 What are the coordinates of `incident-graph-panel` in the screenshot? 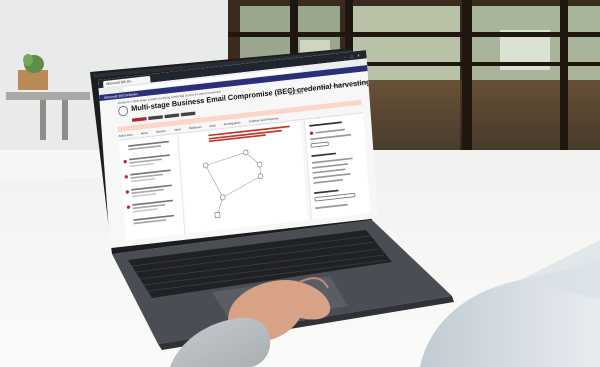 It's located at (243, 177).